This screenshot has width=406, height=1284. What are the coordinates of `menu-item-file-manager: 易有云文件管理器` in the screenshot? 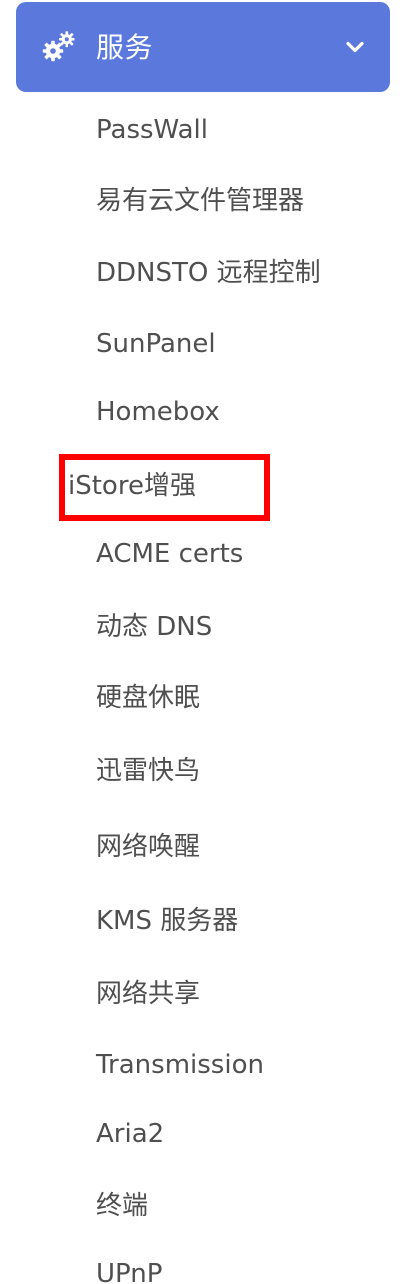 It's located at (200, 201).